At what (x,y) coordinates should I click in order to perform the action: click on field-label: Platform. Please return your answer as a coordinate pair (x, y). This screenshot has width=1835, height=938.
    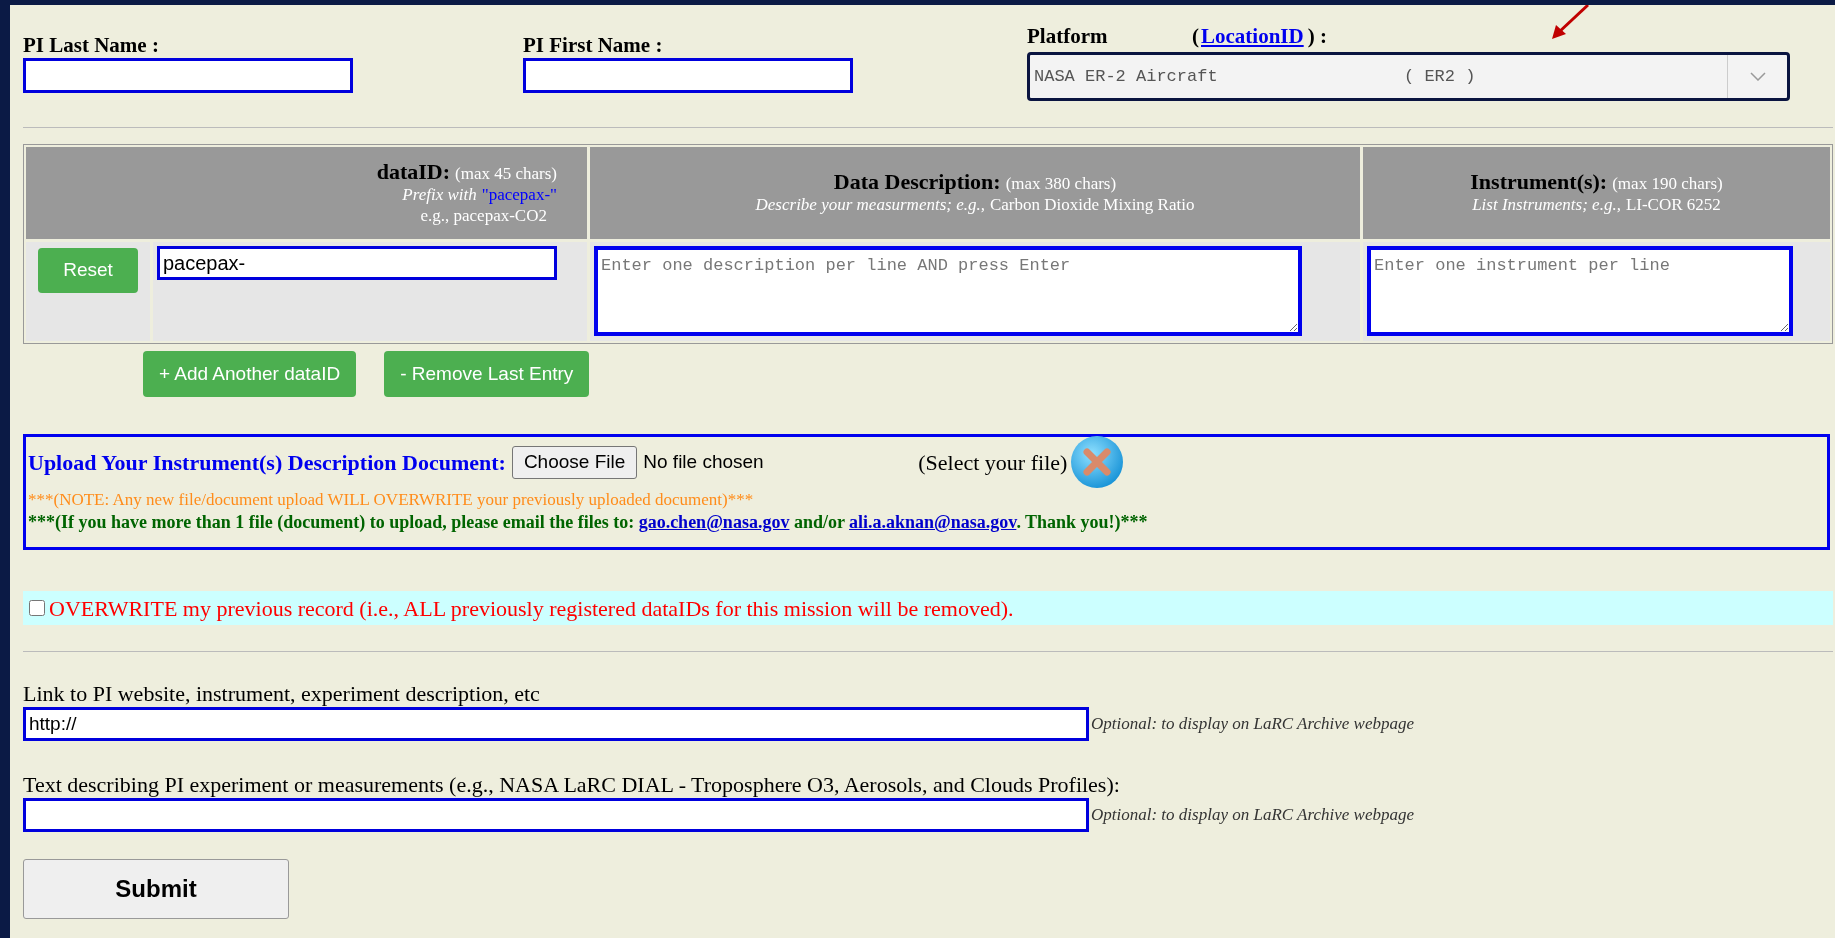
    Looking at the image, I should click on (1068, 36).